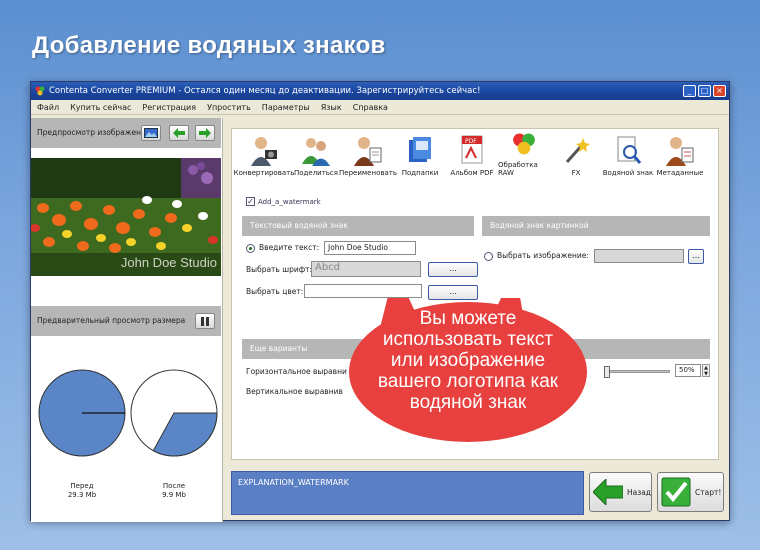  Describe the element at coordinates (370, 248) in the screenshot. I see `watermark-text-input: John Doe Studio` at that location.